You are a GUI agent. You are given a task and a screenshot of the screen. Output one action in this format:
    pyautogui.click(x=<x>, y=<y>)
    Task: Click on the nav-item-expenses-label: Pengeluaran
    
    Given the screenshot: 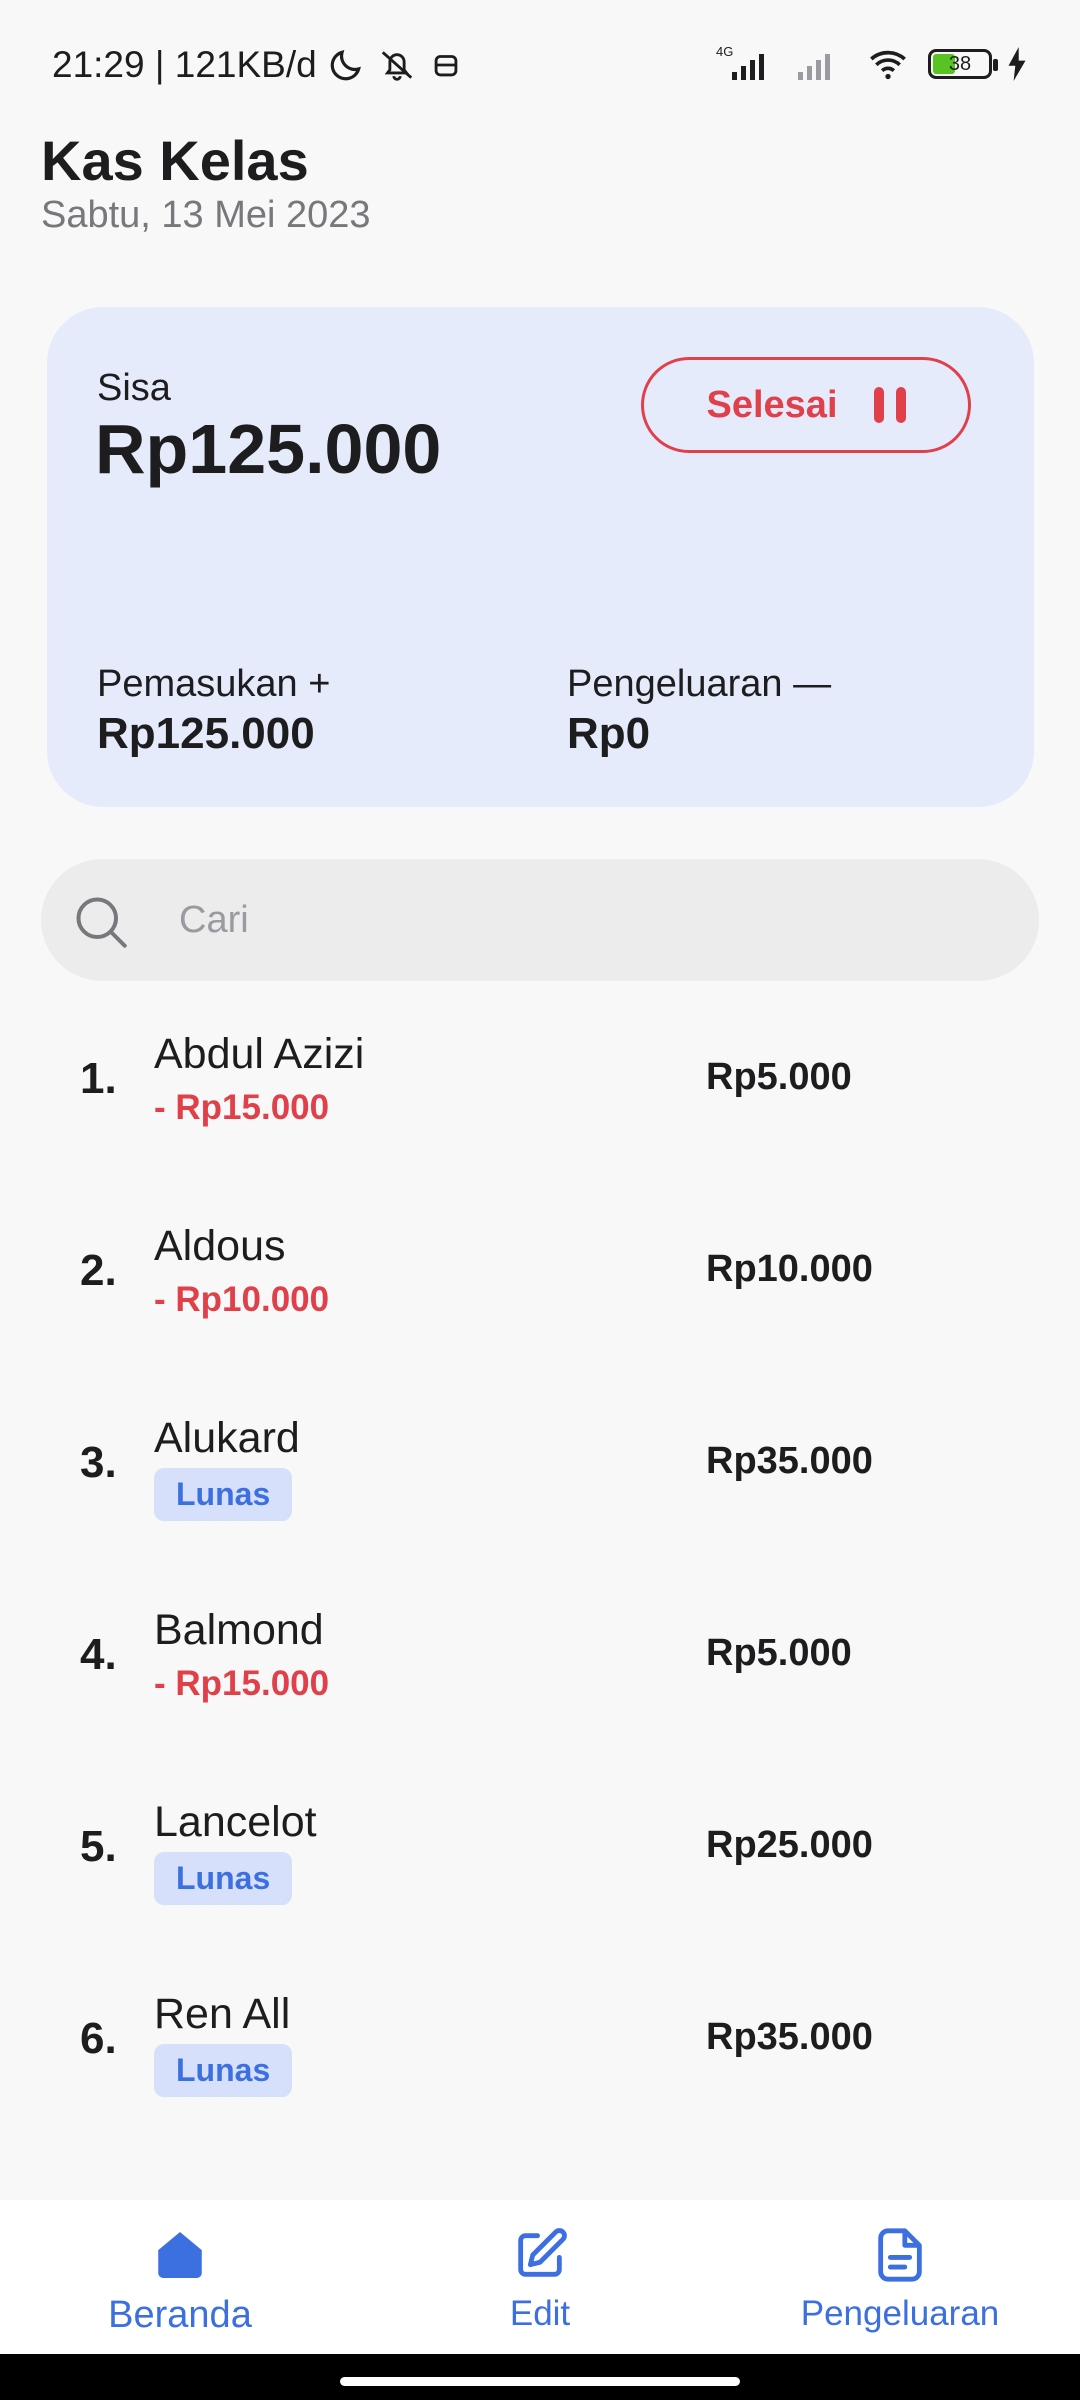 What is the action you would take?
    pyautogui.click(x=900, y=2313)
    